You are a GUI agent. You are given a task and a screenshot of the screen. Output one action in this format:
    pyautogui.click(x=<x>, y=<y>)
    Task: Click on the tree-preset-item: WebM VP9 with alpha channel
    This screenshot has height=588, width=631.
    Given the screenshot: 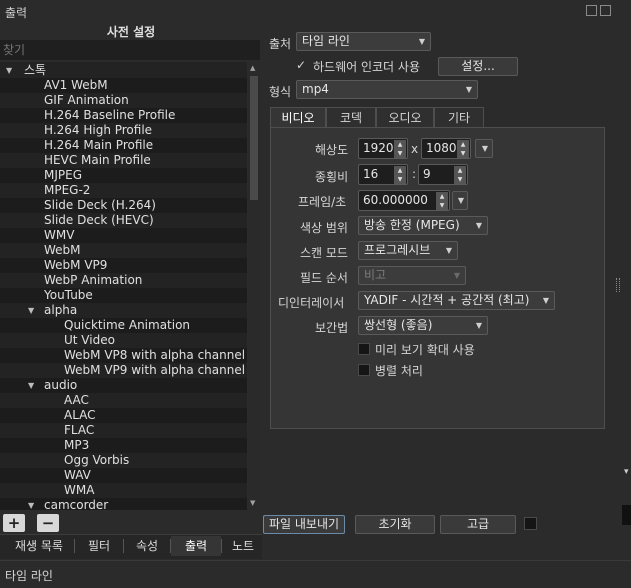 What is the action you would take?
    pyautogui.click(x=123, y=370)
    